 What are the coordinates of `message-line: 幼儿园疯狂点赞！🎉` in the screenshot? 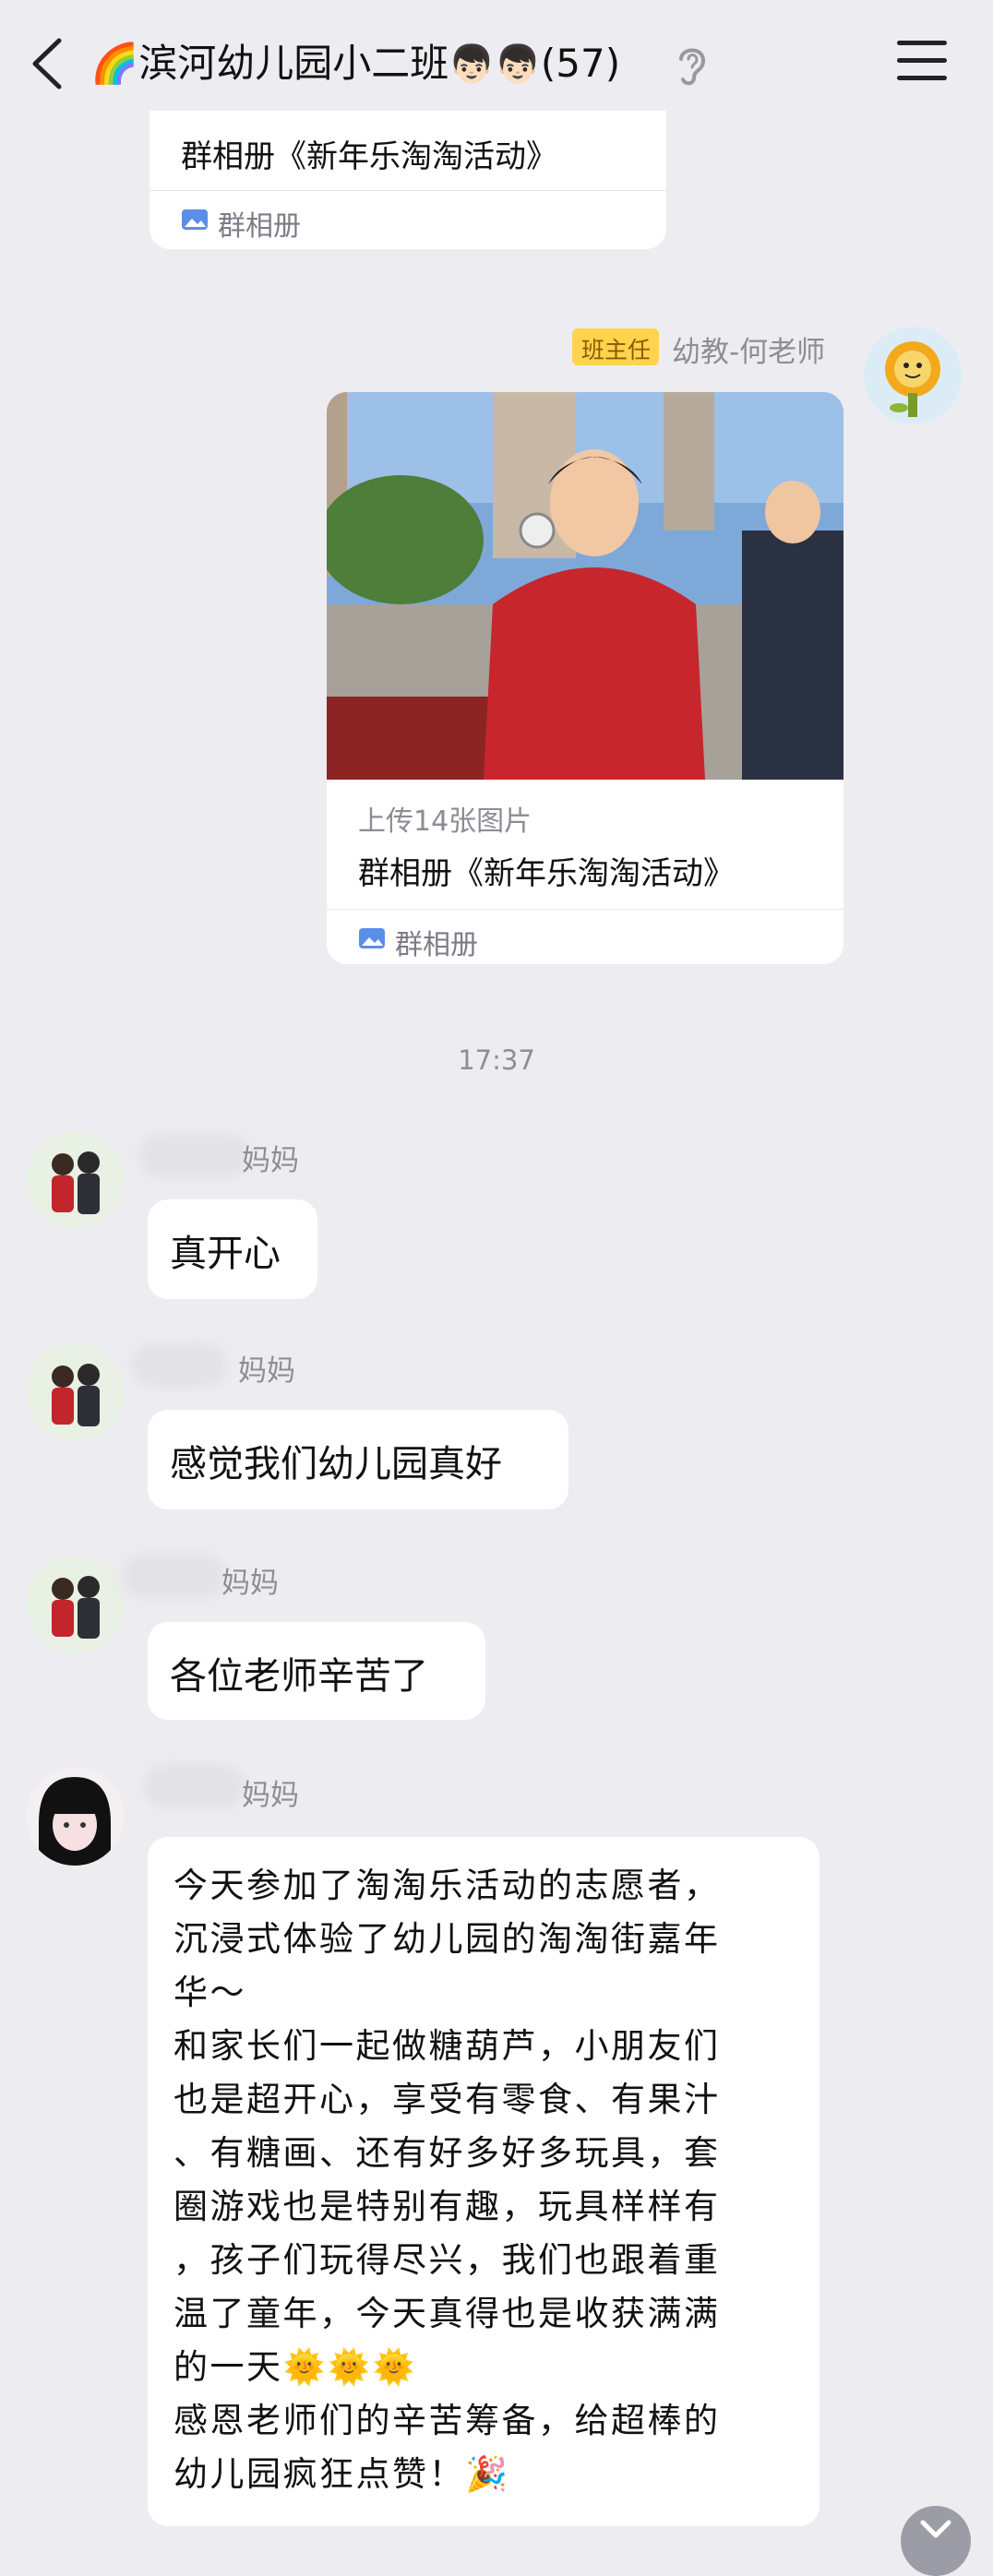 It's located at (341, 2474).